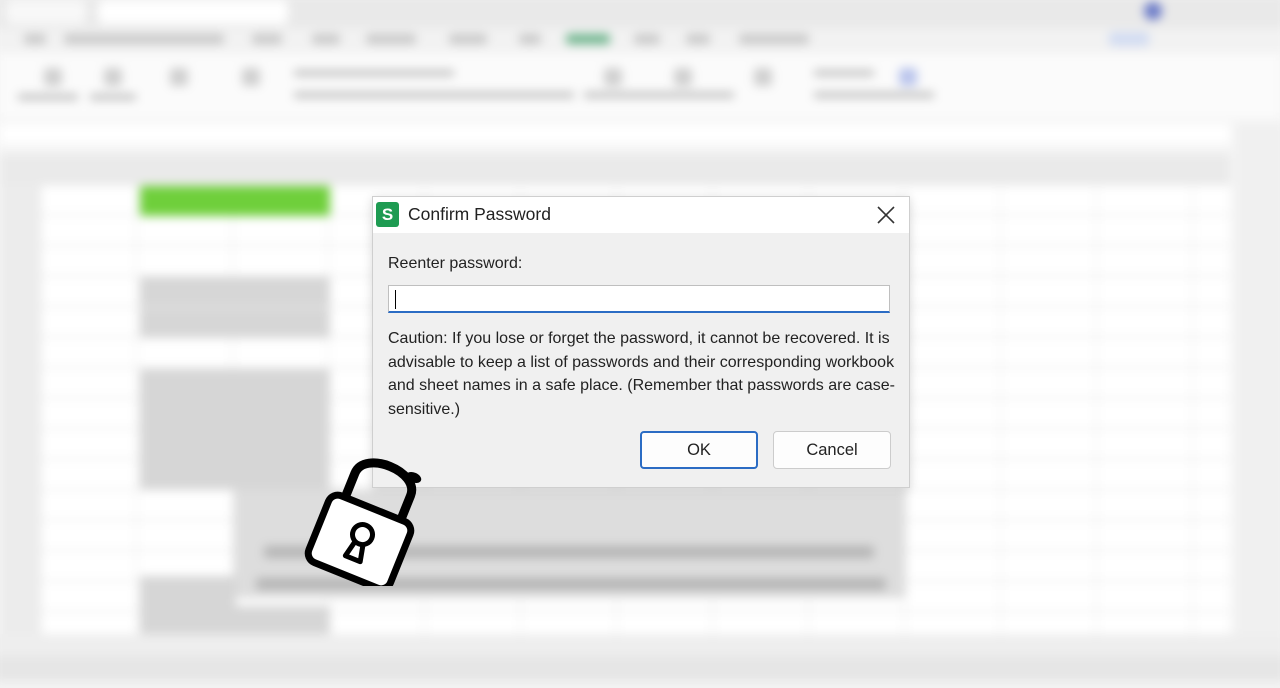 Image resolution: width=1280 pixels, height=688 pixels. I want to click on window-titlebar, so click(640, 14).